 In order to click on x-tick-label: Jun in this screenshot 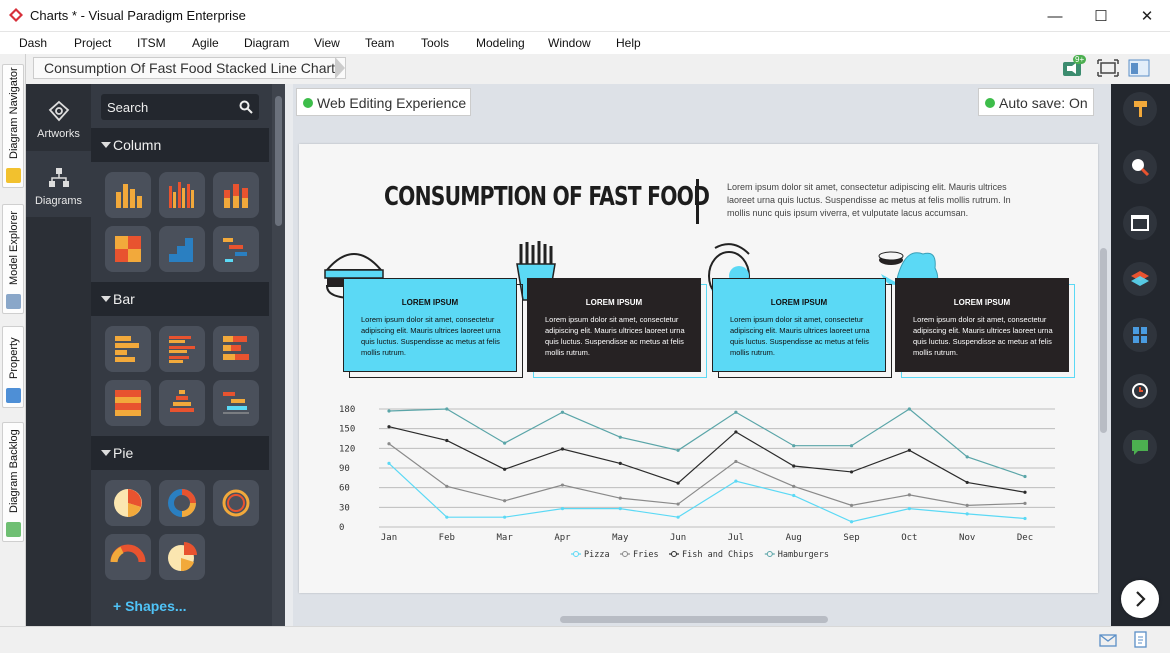, I will do `click(678, 538)`.